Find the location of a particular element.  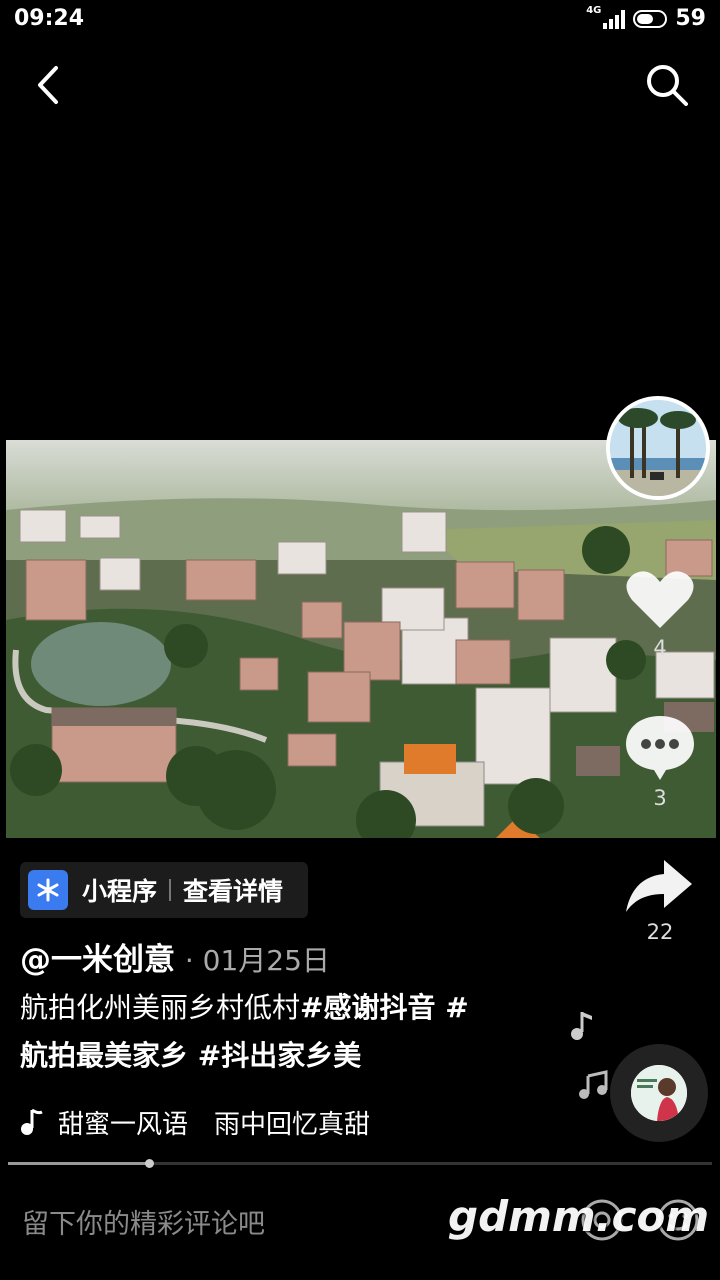

hashtag: #感谢抖音 # is located at coordinates (384, 1007).